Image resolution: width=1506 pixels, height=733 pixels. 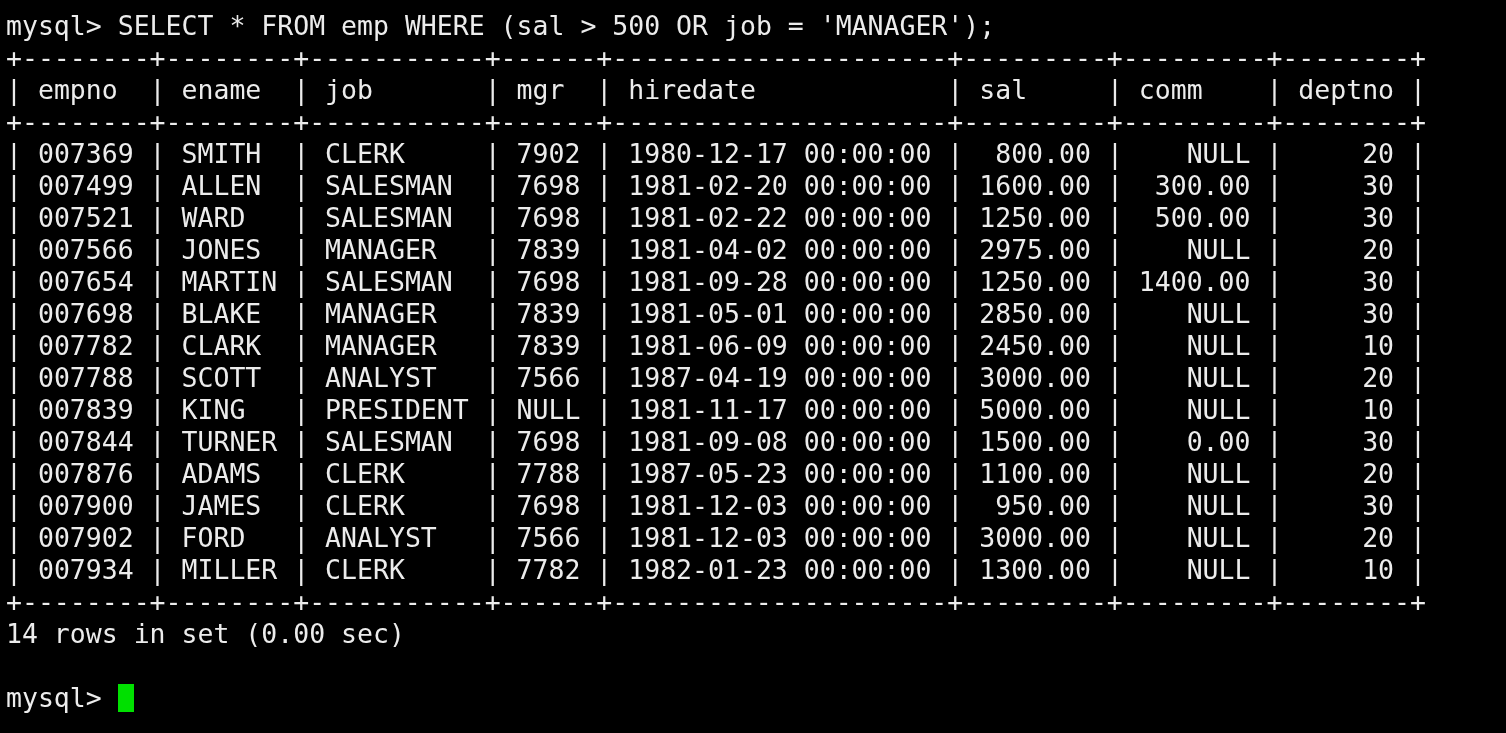 I want to click on table-cell-text: 0.00, so click(x=1218, y=442).